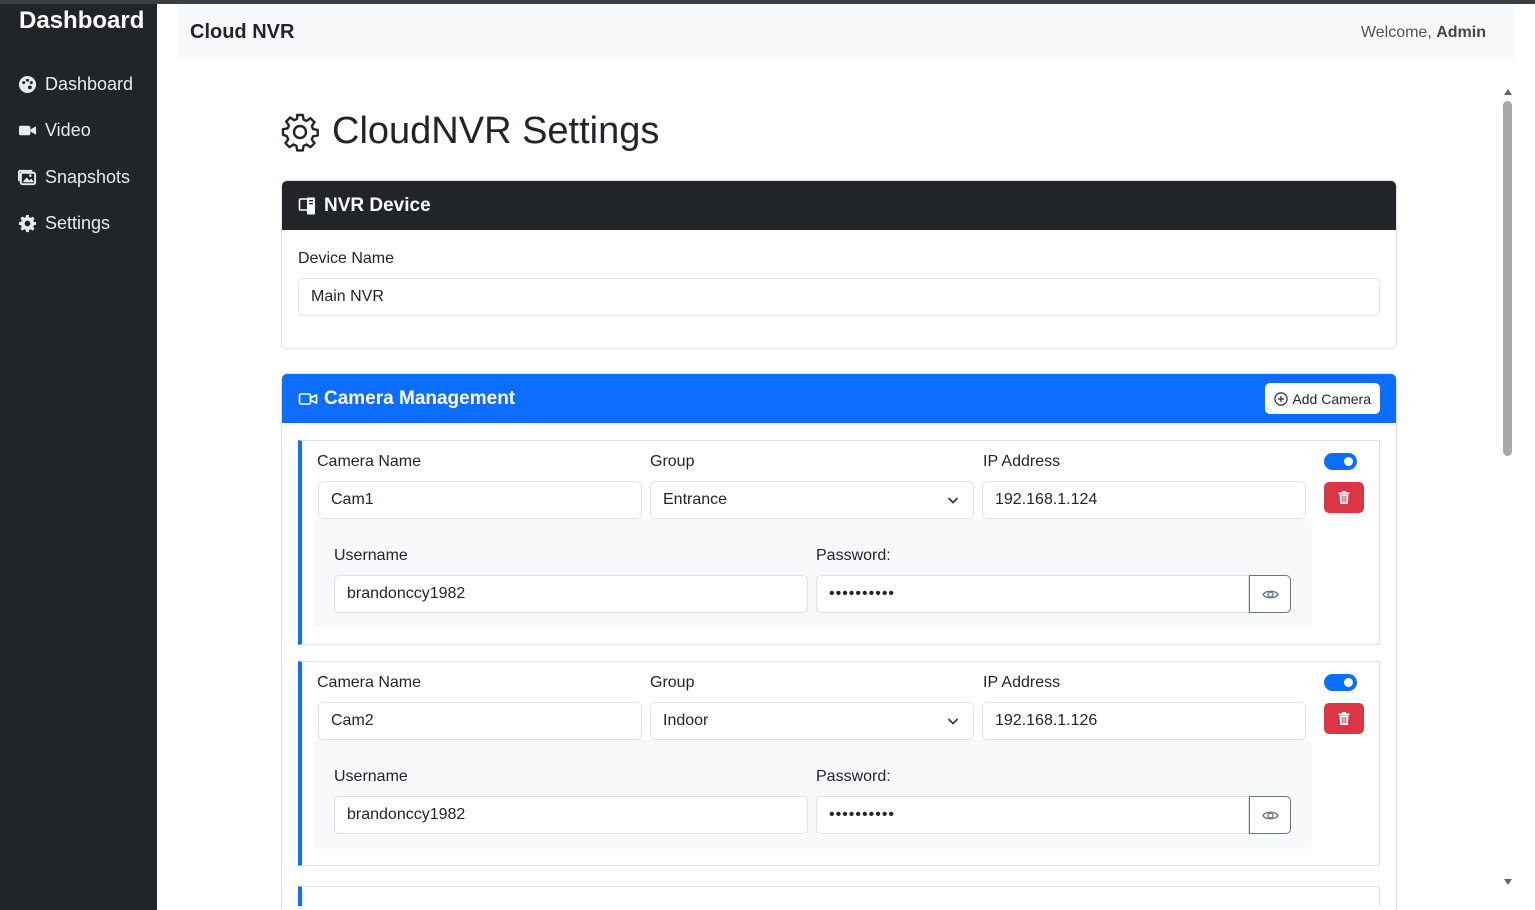 The image size is (1535, 910). I want to click on scroll-up-arrow-icon, so click(1508, 92).